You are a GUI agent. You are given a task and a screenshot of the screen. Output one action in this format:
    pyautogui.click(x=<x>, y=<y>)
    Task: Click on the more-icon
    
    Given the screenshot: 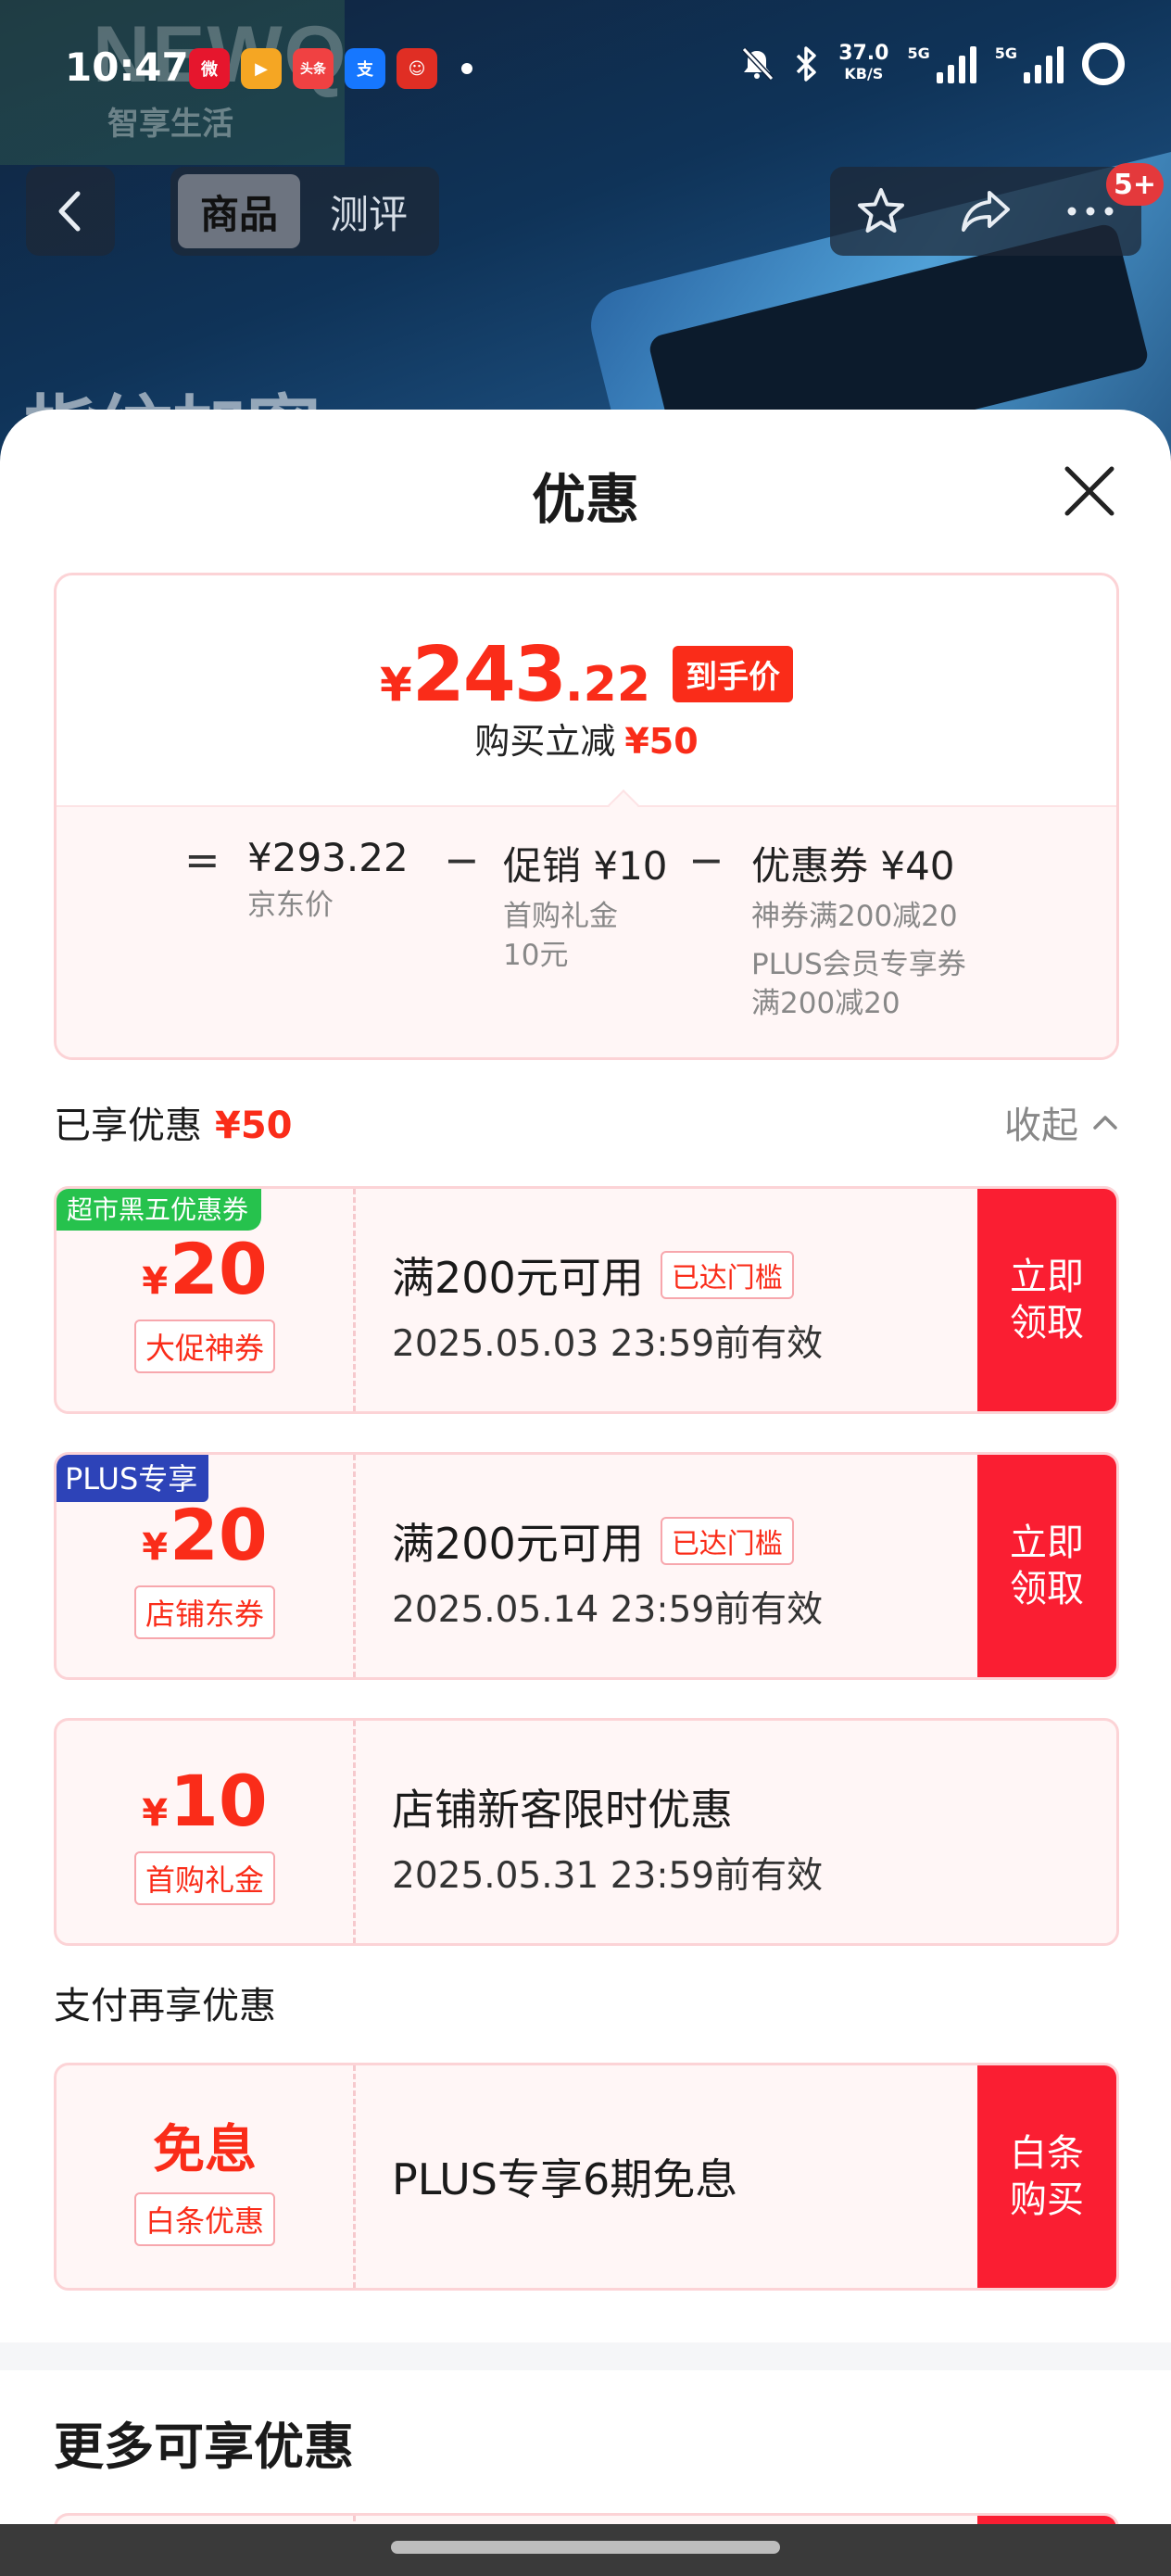 What is the action you would take?
    pyautogui.click(x=1090, y=211)
    